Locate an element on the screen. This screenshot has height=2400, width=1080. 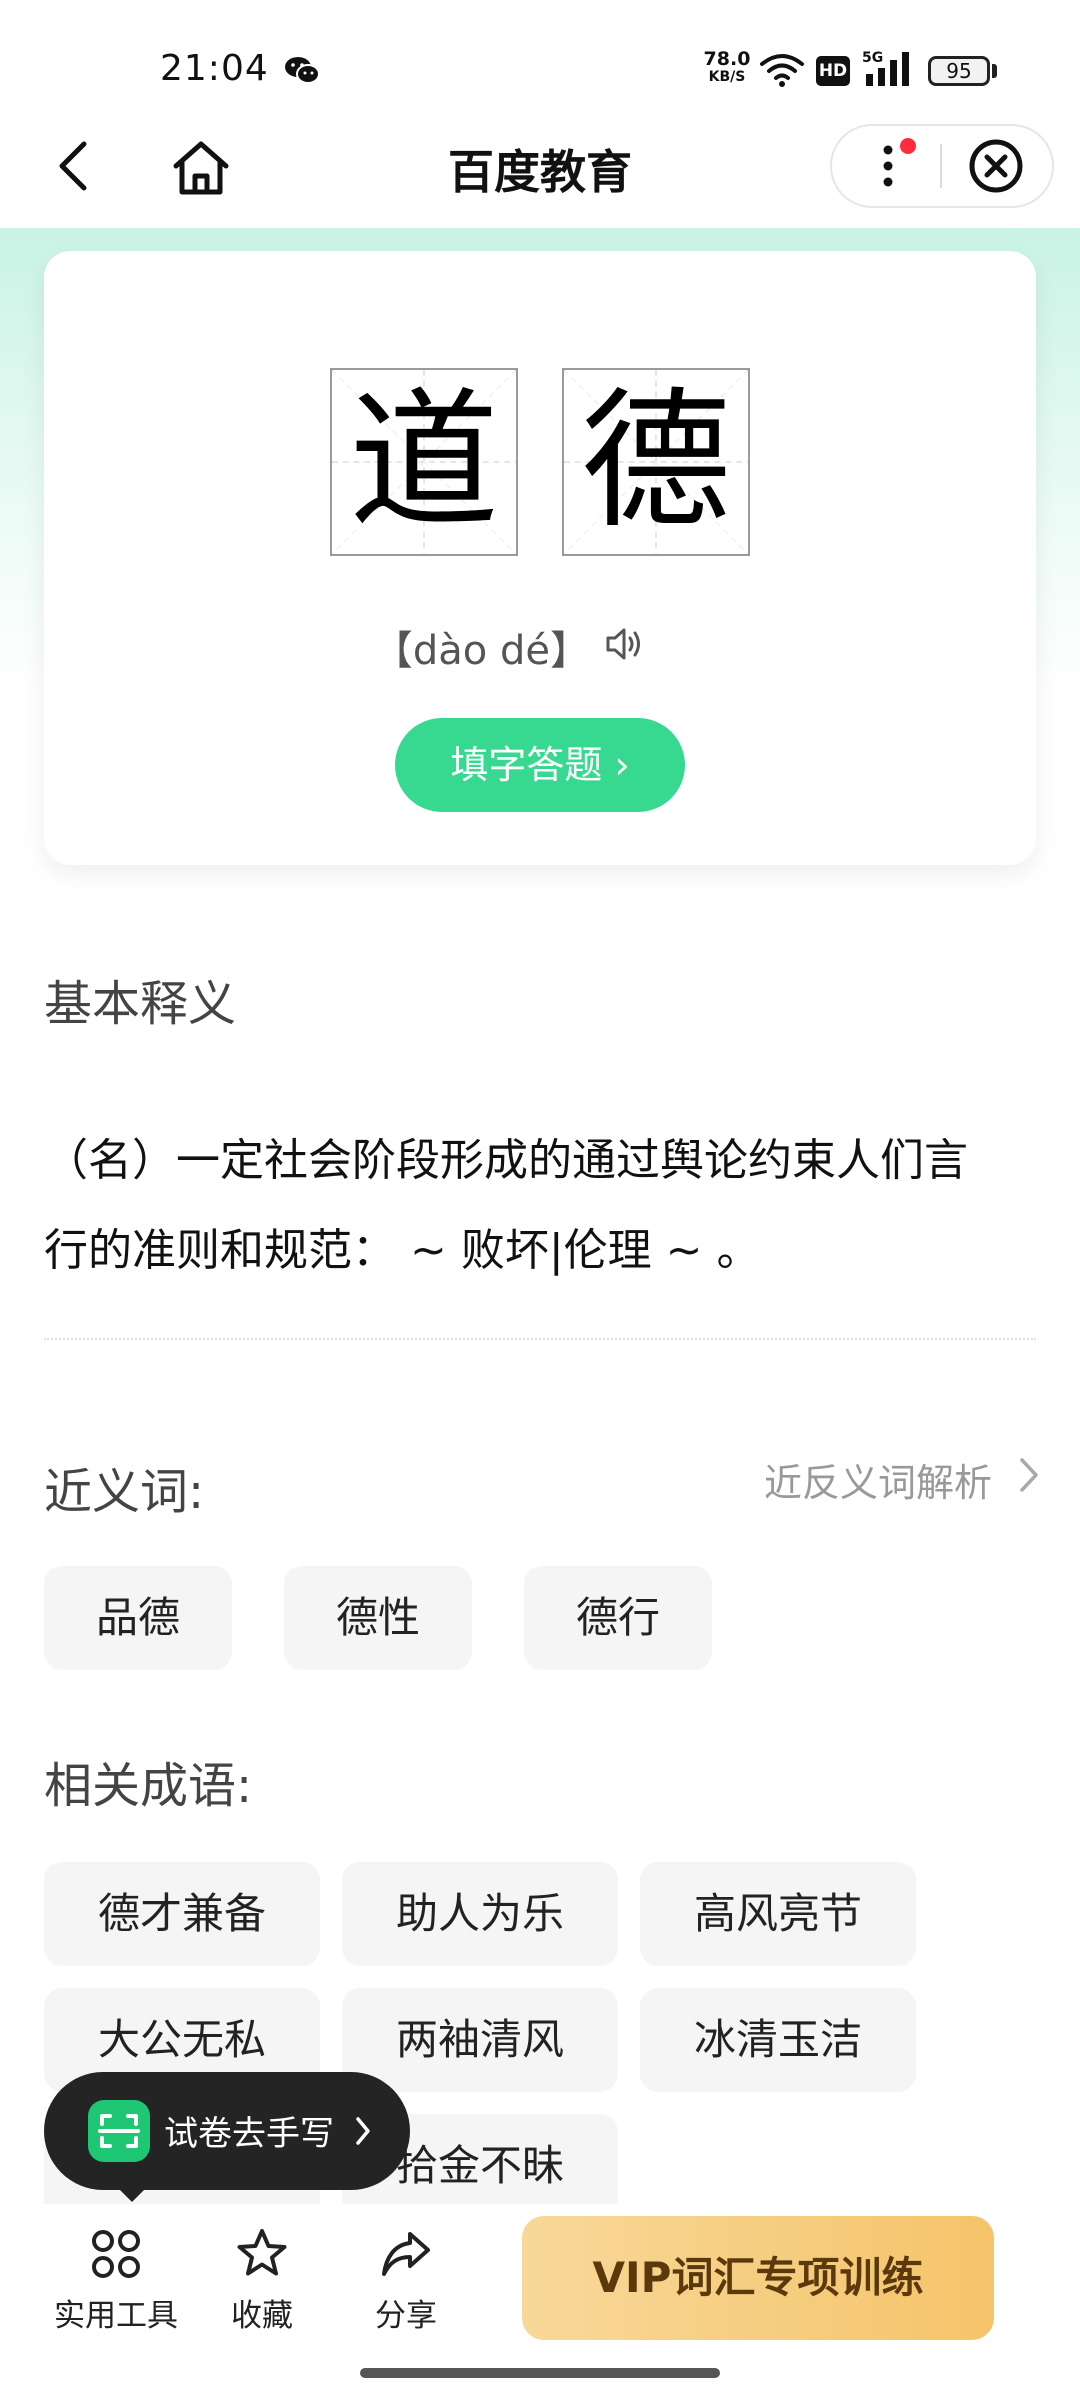
idioms-title: 相关成语: is located at coordinates (148, 1786).